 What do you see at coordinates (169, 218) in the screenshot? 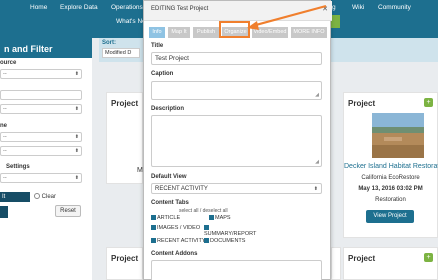
I see `checkbox-label: ARTICLE` at bounding box center [169, 218].